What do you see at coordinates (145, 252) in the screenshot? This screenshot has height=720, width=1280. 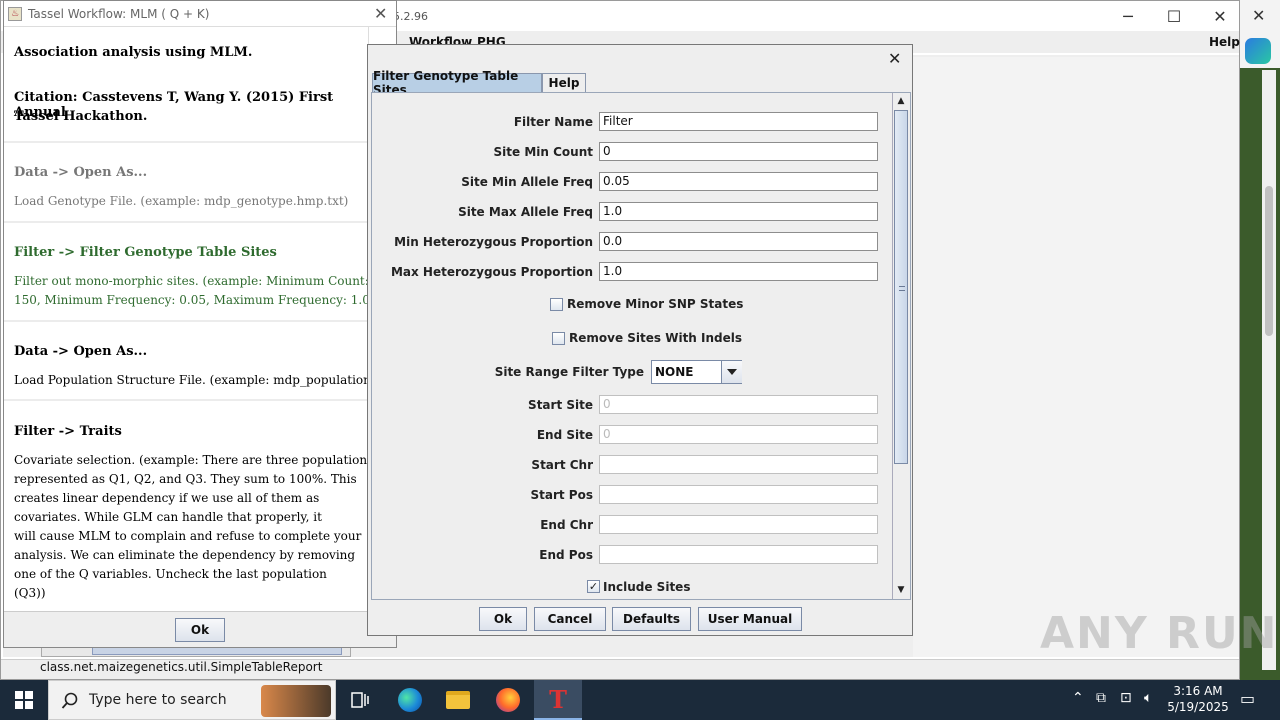 I see `section-heading: Filter -> Filter Genotype Table Sites` at bounding box center [145, 252].